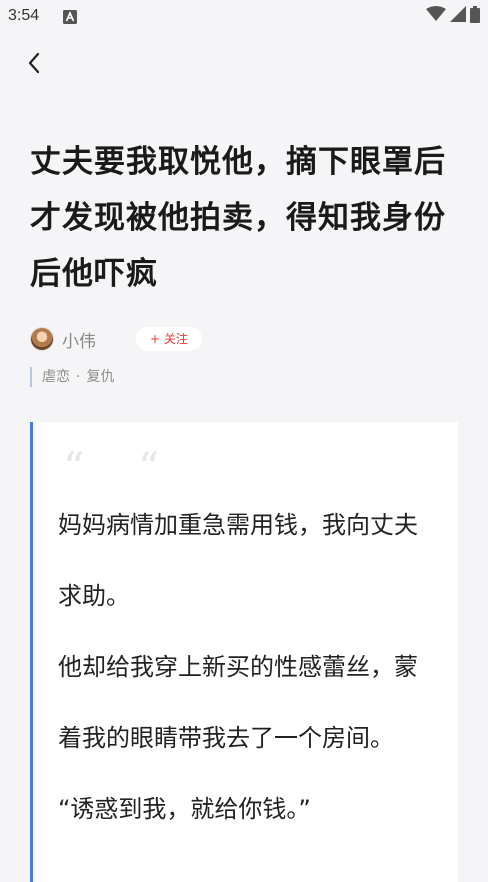  What do you see at coordinates (72, 377) in the screenshot?
I see `tag-list: 虐恋 · 复仇` at bounding box center [72, 377].